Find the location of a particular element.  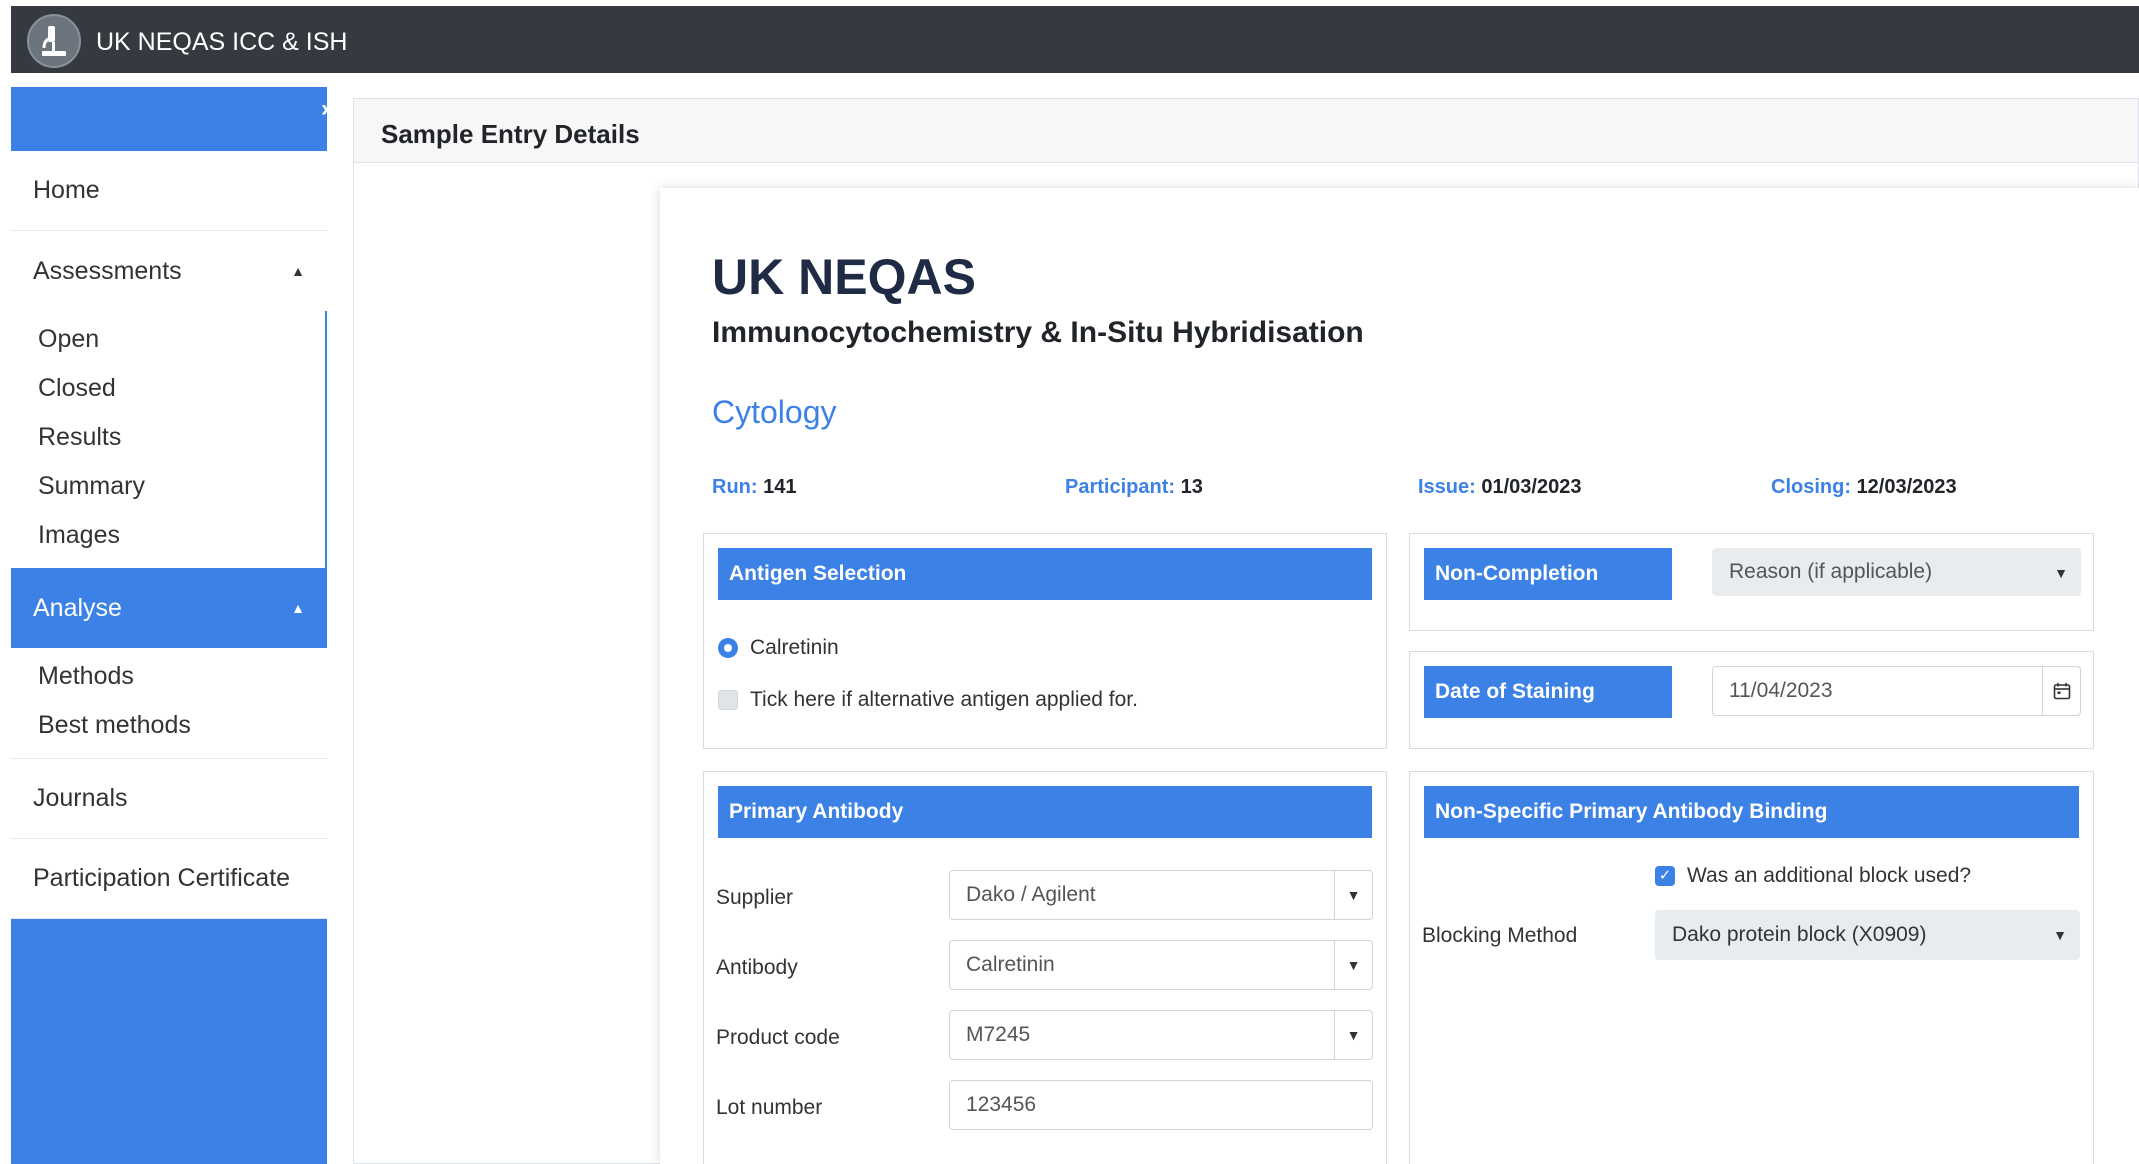

antibody-label: Antibody is located at coordinates (757, 967).